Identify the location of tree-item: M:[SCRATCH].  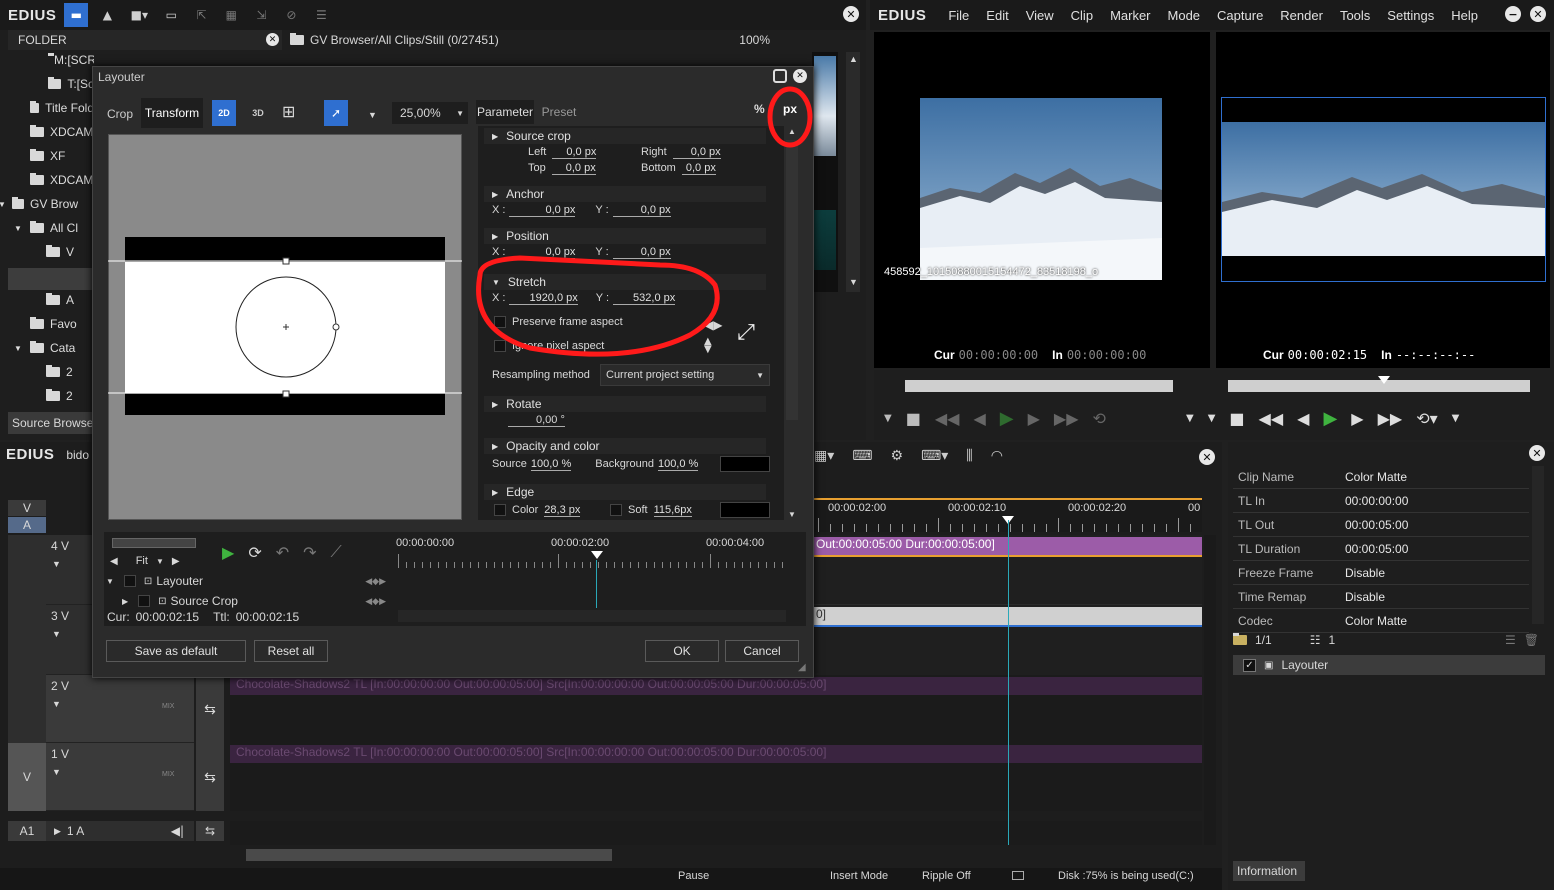
(71, 60).